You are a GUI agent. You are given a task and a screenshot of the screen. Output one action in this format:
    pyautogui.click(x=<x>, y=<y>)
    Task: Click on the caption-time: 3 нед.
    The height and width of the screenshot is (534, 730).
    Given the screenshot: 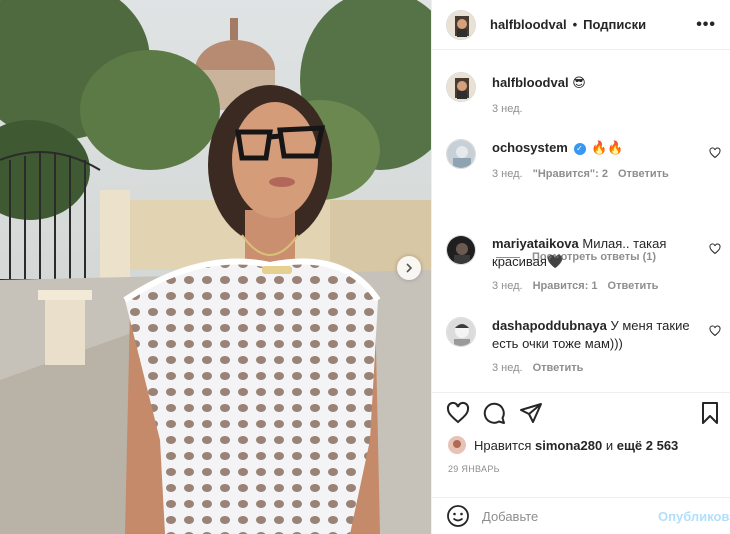 What is the action you would take?
    pyautogui.click(x=507, y=109)
    